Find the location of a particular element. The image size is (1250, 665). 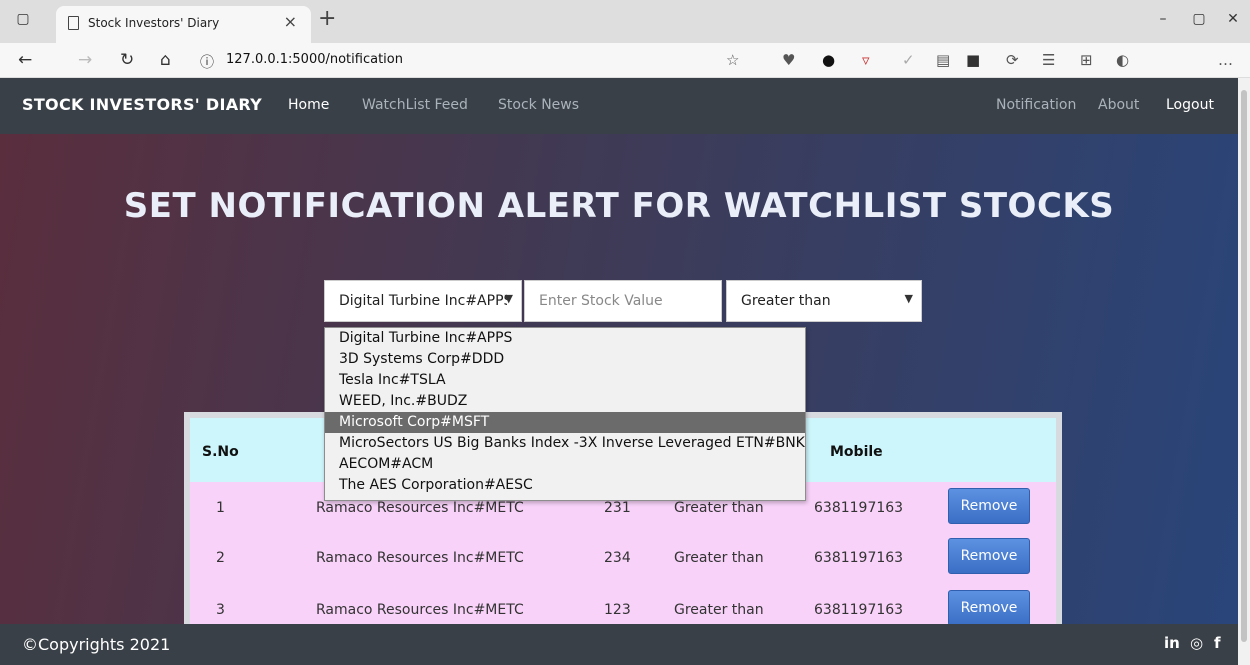

nav-notification: Notification is located at coordinates (1036, 105).